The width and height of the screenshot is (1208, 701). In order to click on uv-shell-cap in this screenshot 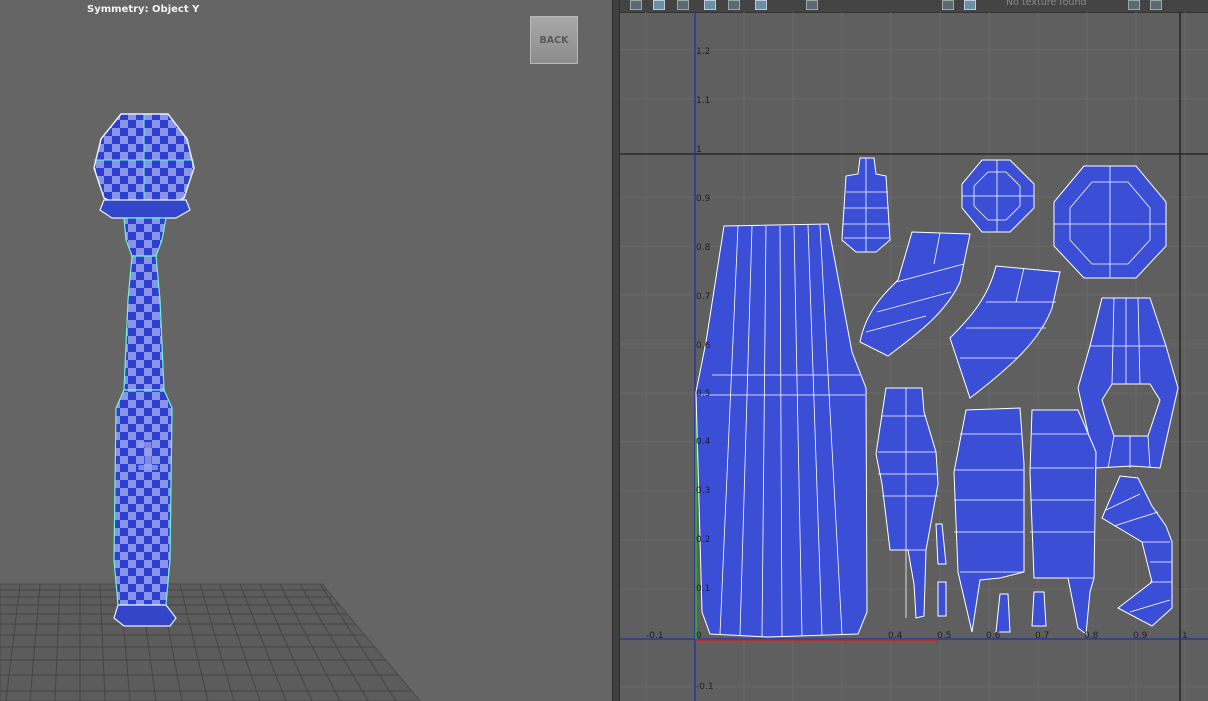, I will do `click(866, 205)`.